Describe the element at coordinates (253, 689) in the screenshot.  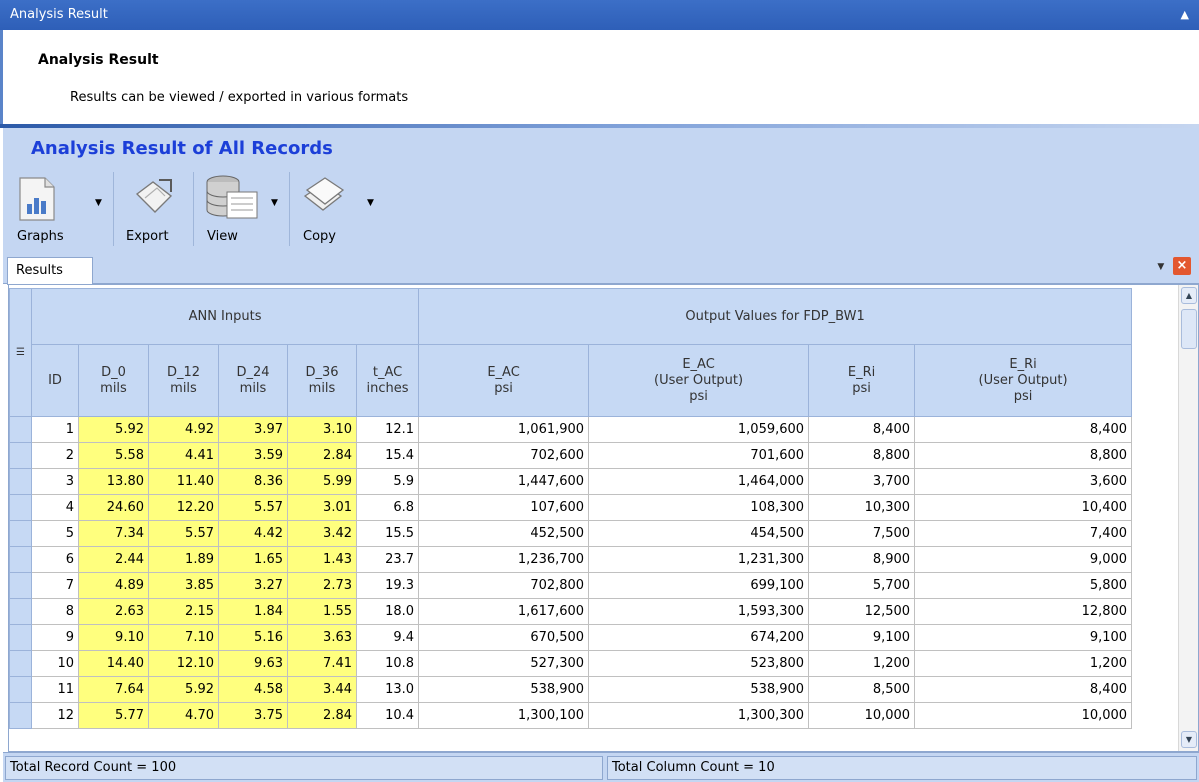
I see `cell-d24: 4.58` at that location.